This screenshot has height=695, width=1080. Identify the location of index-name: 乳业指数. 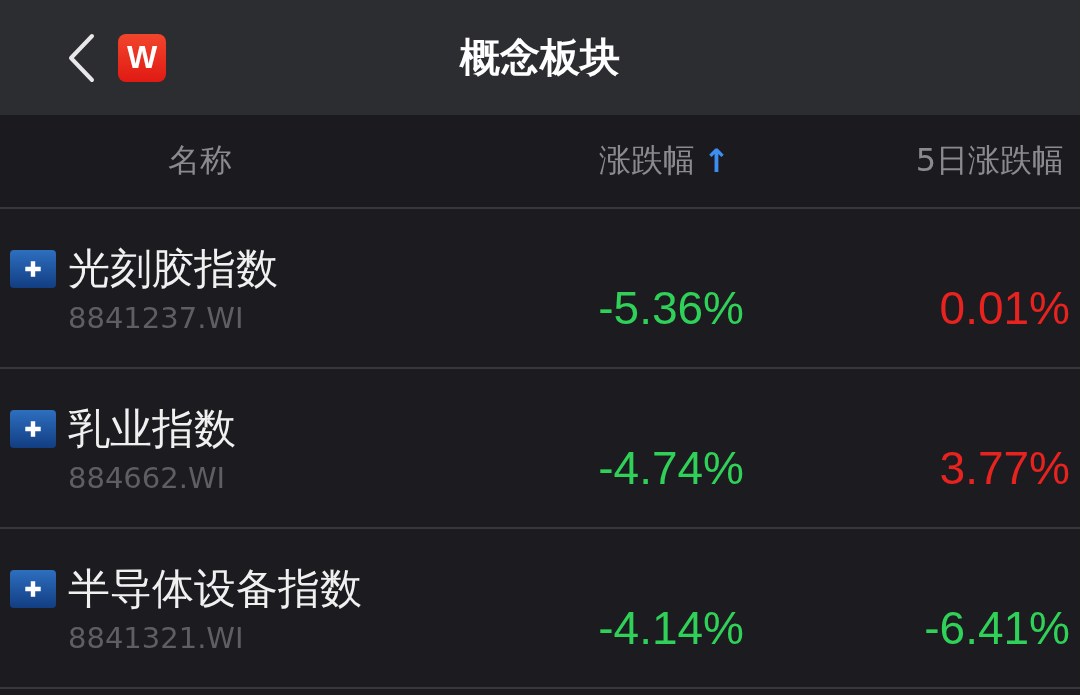
(152, 429).